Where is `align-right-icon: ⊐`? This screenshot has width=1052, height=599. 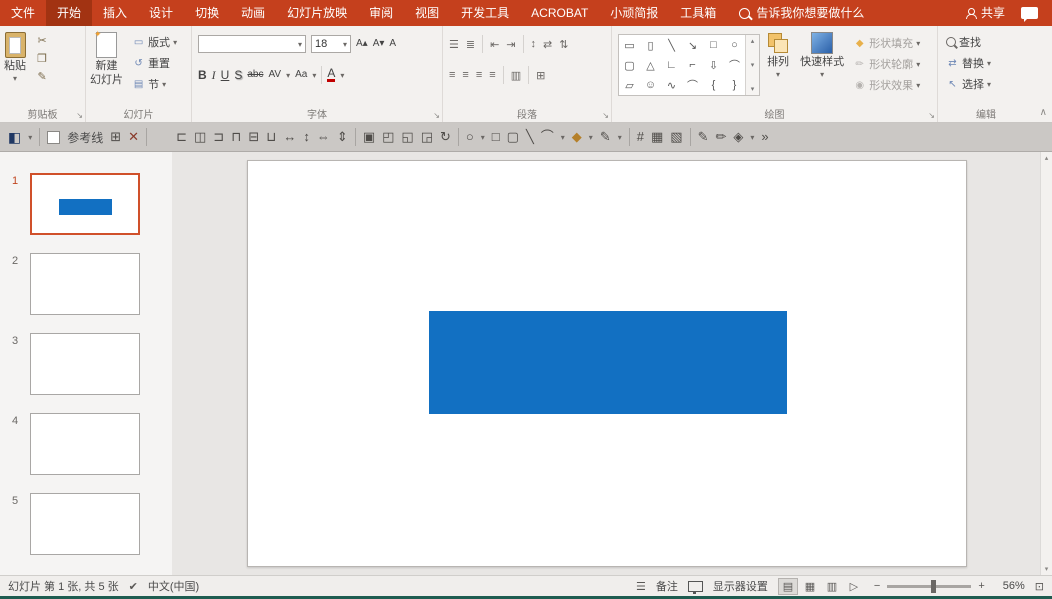 align-right-icon: ⊐ is located at coordinates (218, 137).